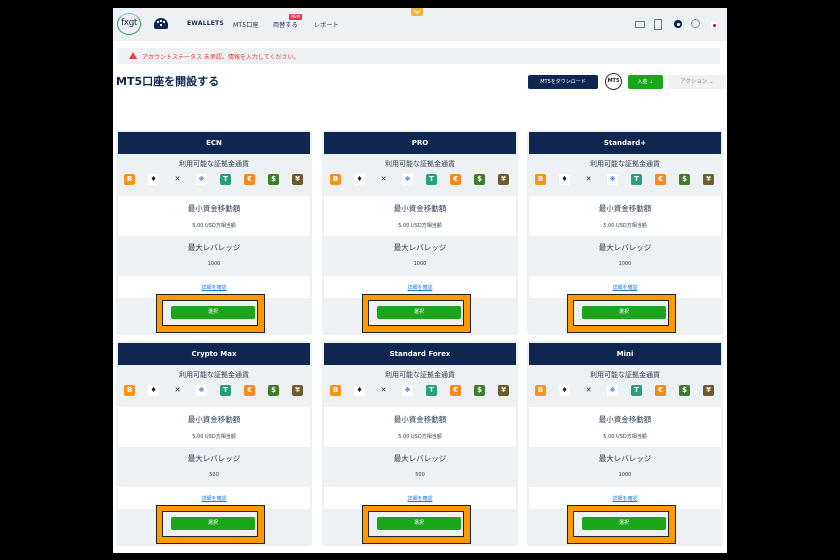 Image resolution: width=840 pixels, height=560 pixels. What do you see at coordinates (418, 56) in the screenshot?
I see `account-status-alert: アカウントステータス 未承認。情報を入力してください。` at bounding box center [418, 56].